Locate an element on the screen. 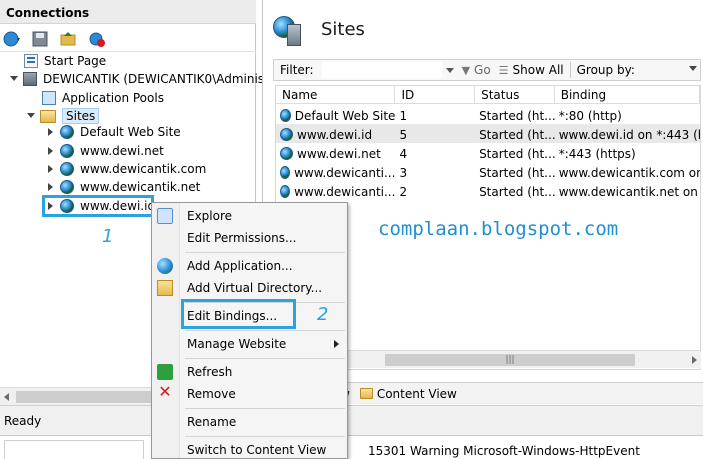 This screenshot has width=703, height=459. tree-item-label: www.dewicantik.net is located at coordinates (140, 187).